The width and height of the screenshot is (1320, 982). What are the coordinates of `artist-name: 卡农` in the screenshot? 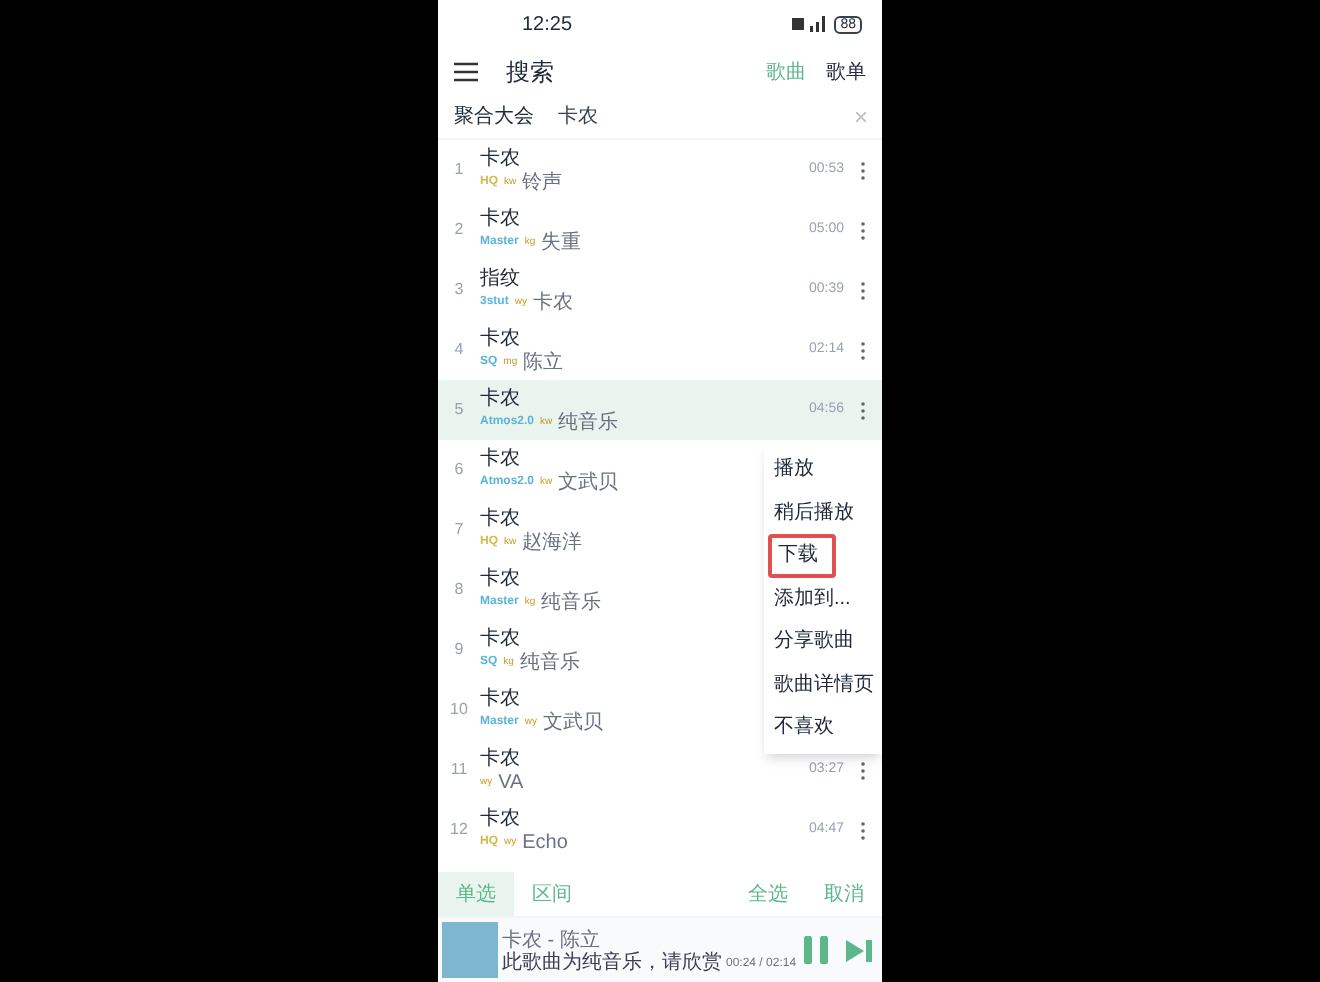 It's located at (552, 302).